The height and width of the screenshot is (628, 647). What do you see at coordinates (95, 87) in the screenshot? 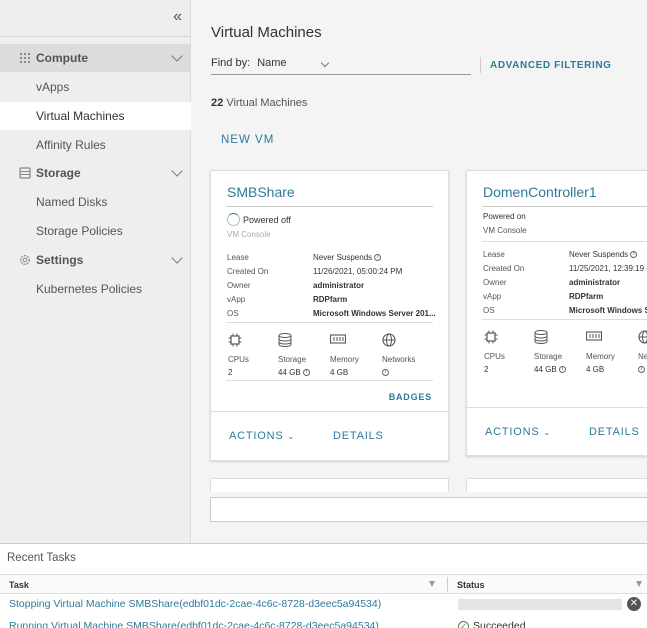
I see `sidebar-item-vapps: vApps` at bounding box center [95, 87].